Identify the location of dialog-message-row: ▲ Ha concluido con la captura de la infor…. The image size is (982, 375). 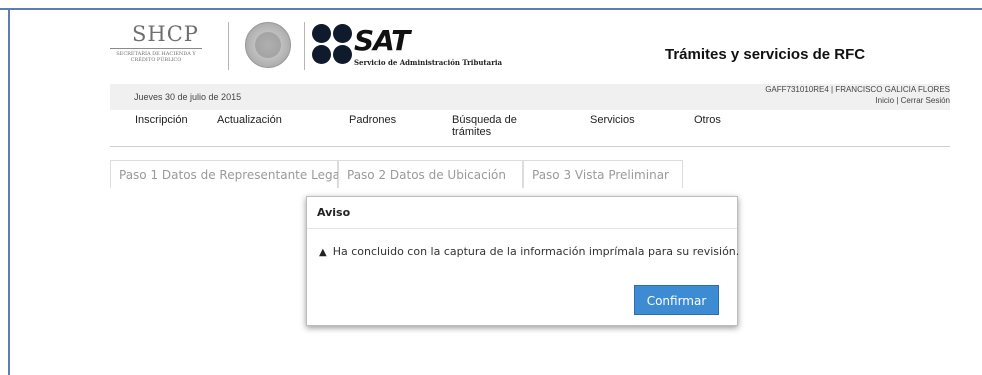
(529, 251).